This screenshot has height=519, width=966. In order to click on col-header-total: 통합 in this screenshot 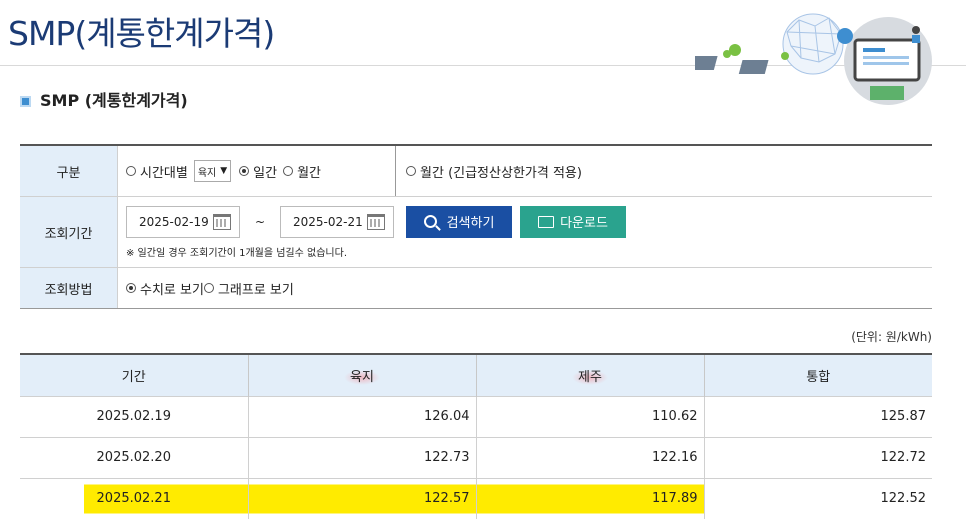, I will do `click(818, 374)`.